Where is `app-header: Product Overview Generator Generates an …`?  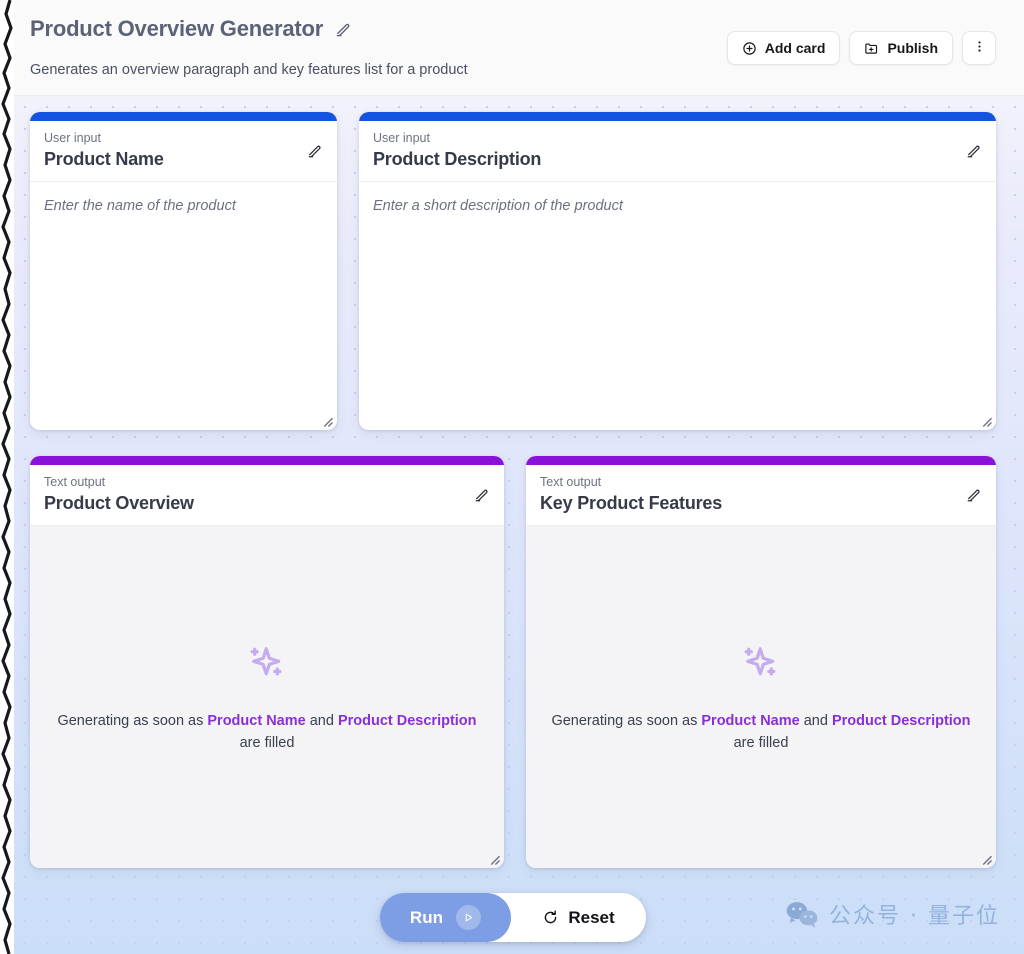
app-header: Product Overview Generator Generates an … is located at coordinates (519, 48).